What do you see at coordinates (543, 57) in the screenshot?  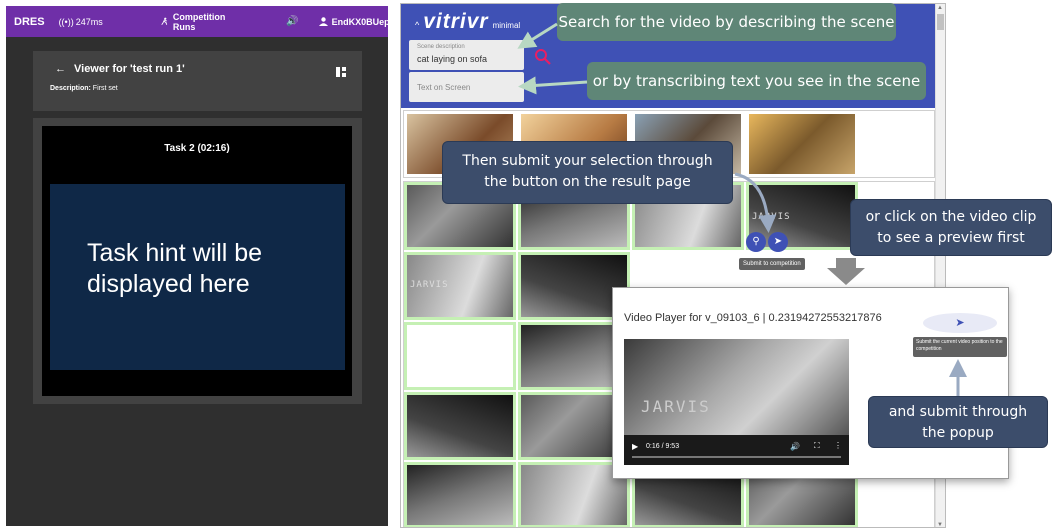 I see `search-icon` at bounding box center [543, 57].